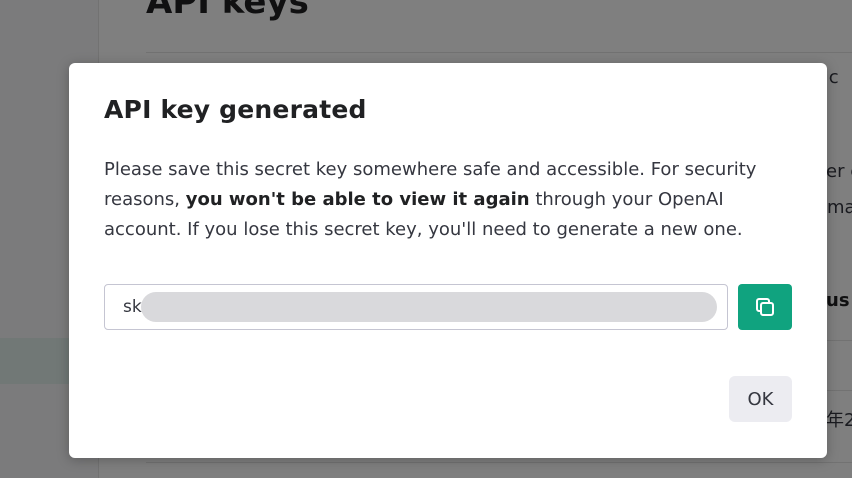 This screenshot has height=478, width=852. What do you see at coordinates (357, 199) in the screenshot?
I see `description-emphasis: you won't be able to view it again` at bounding box center [357, 199].